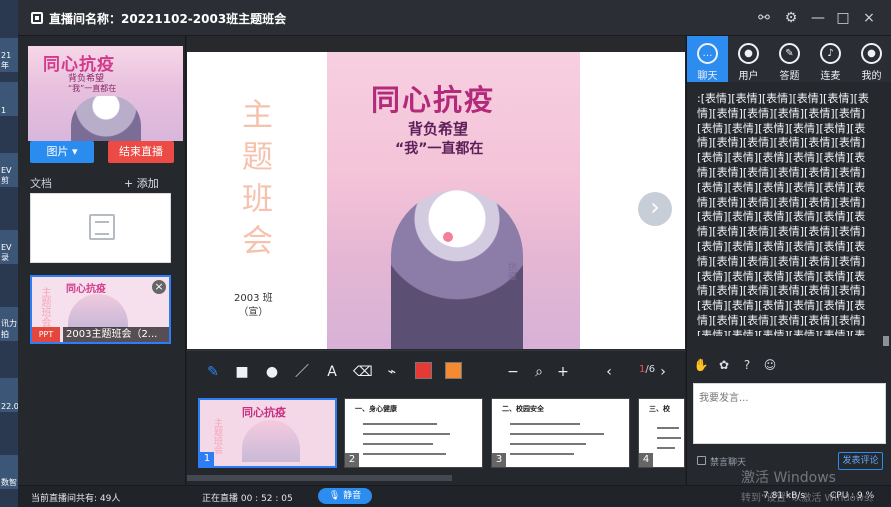  I want to click on thumbnail-title: 三、校, so click(659, 409).